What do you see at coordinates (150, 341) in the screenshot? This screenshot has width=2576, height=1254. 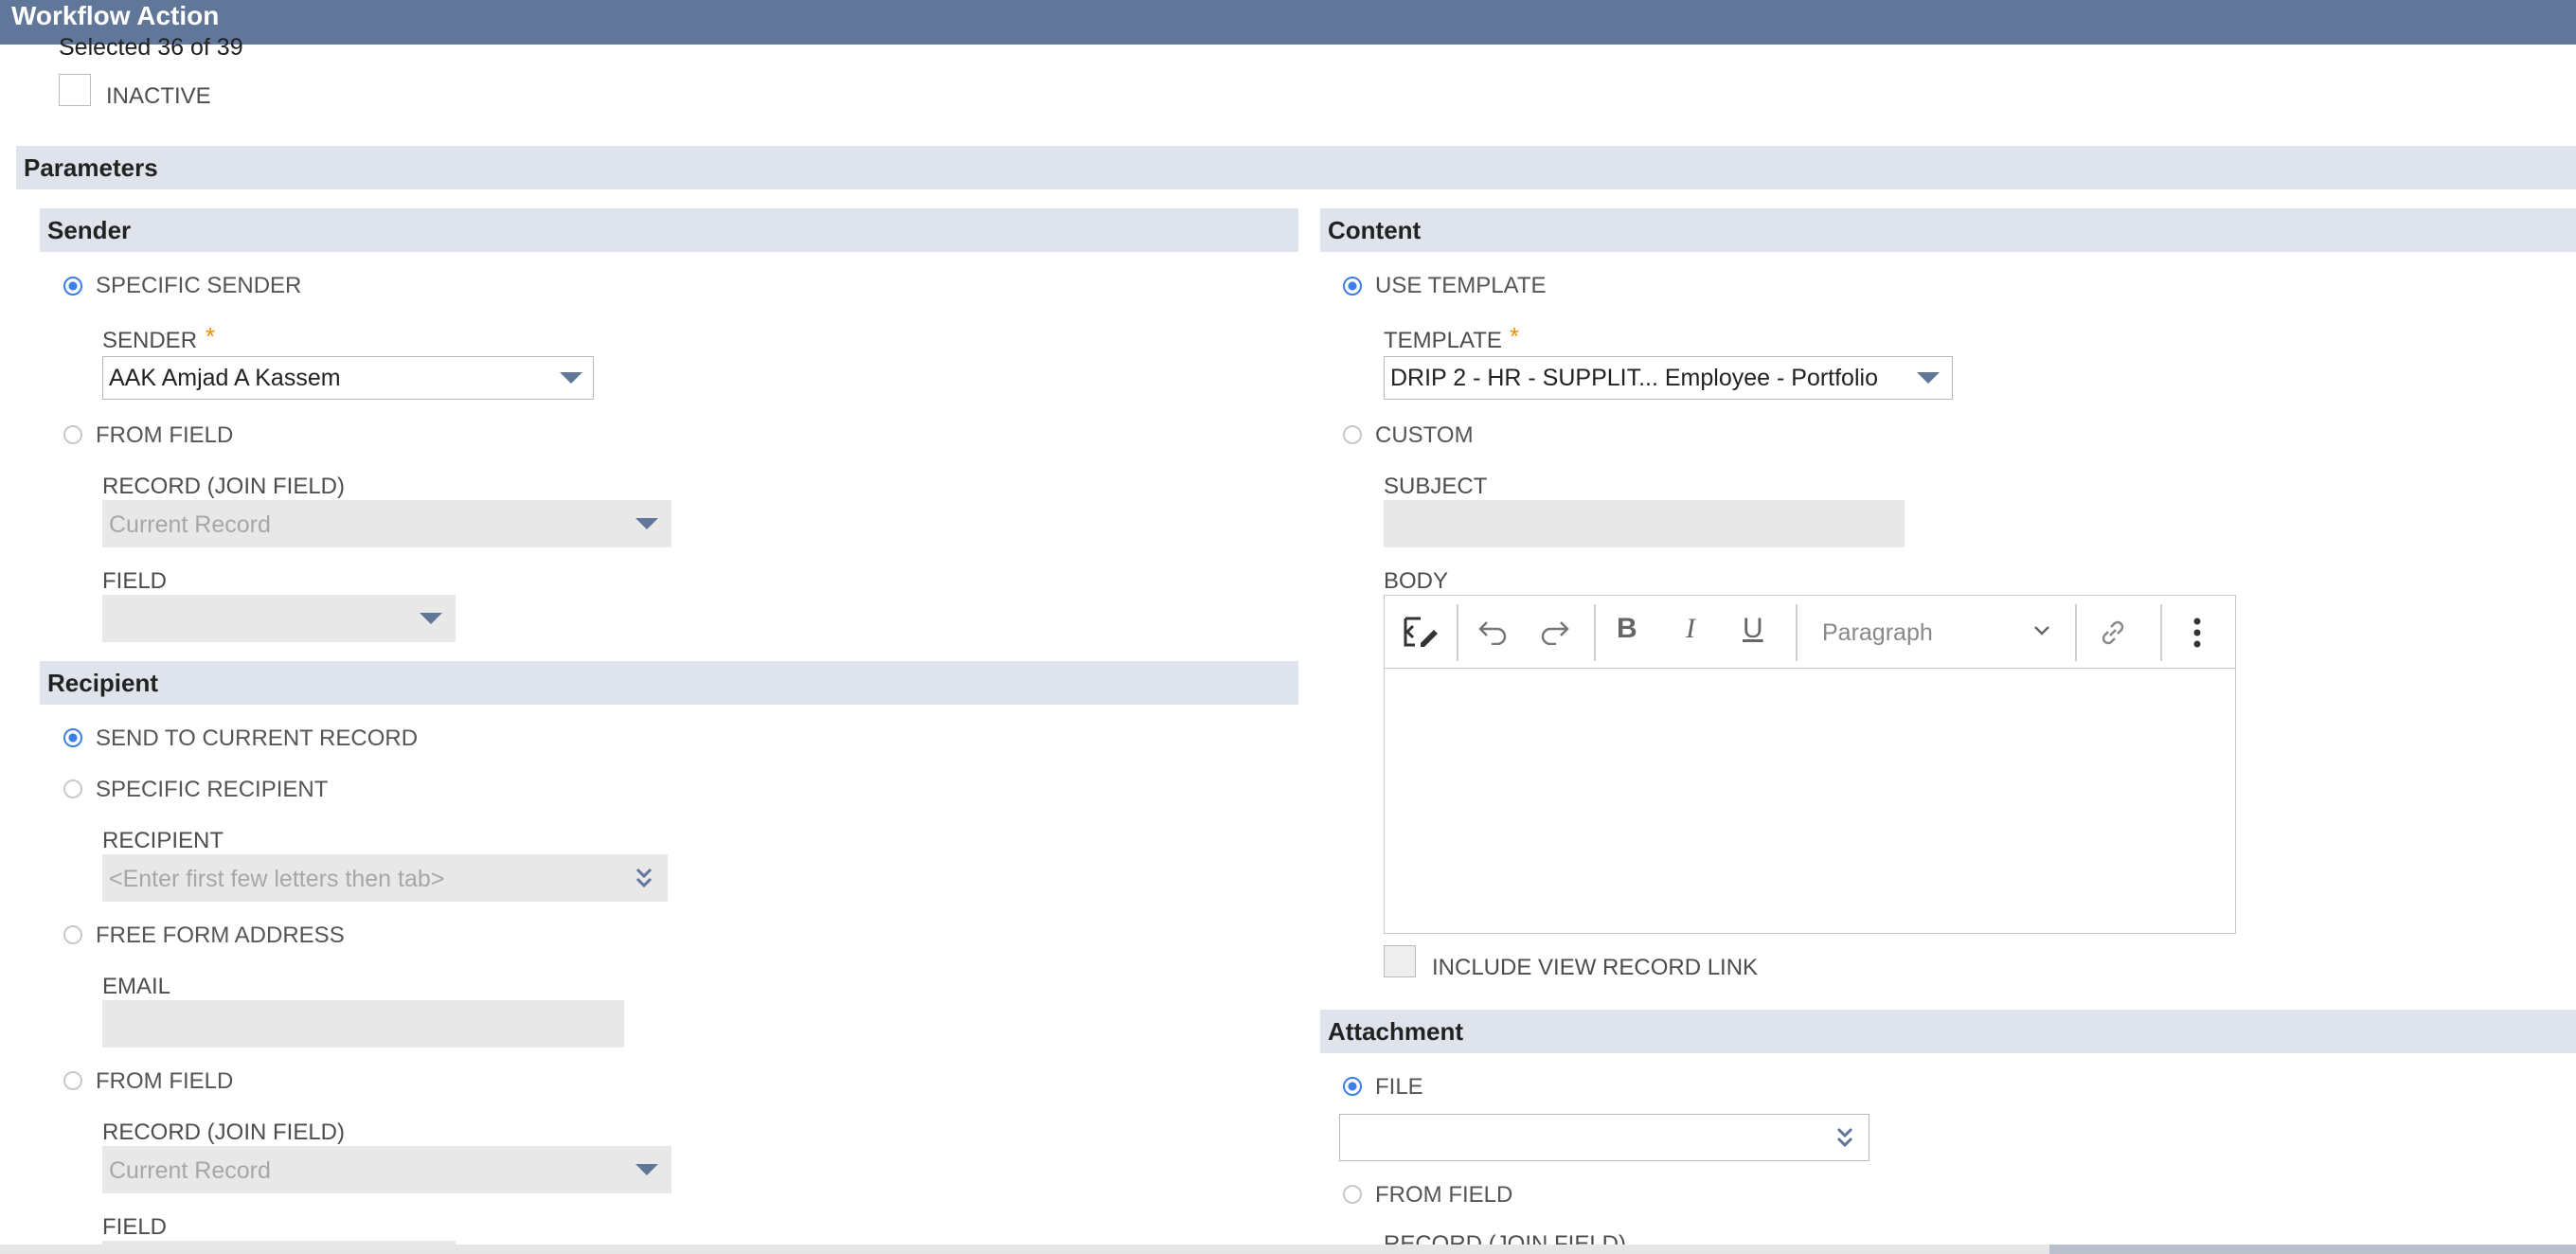 I see `sender-field-label: SENDER` at bounding box center [150, 341].